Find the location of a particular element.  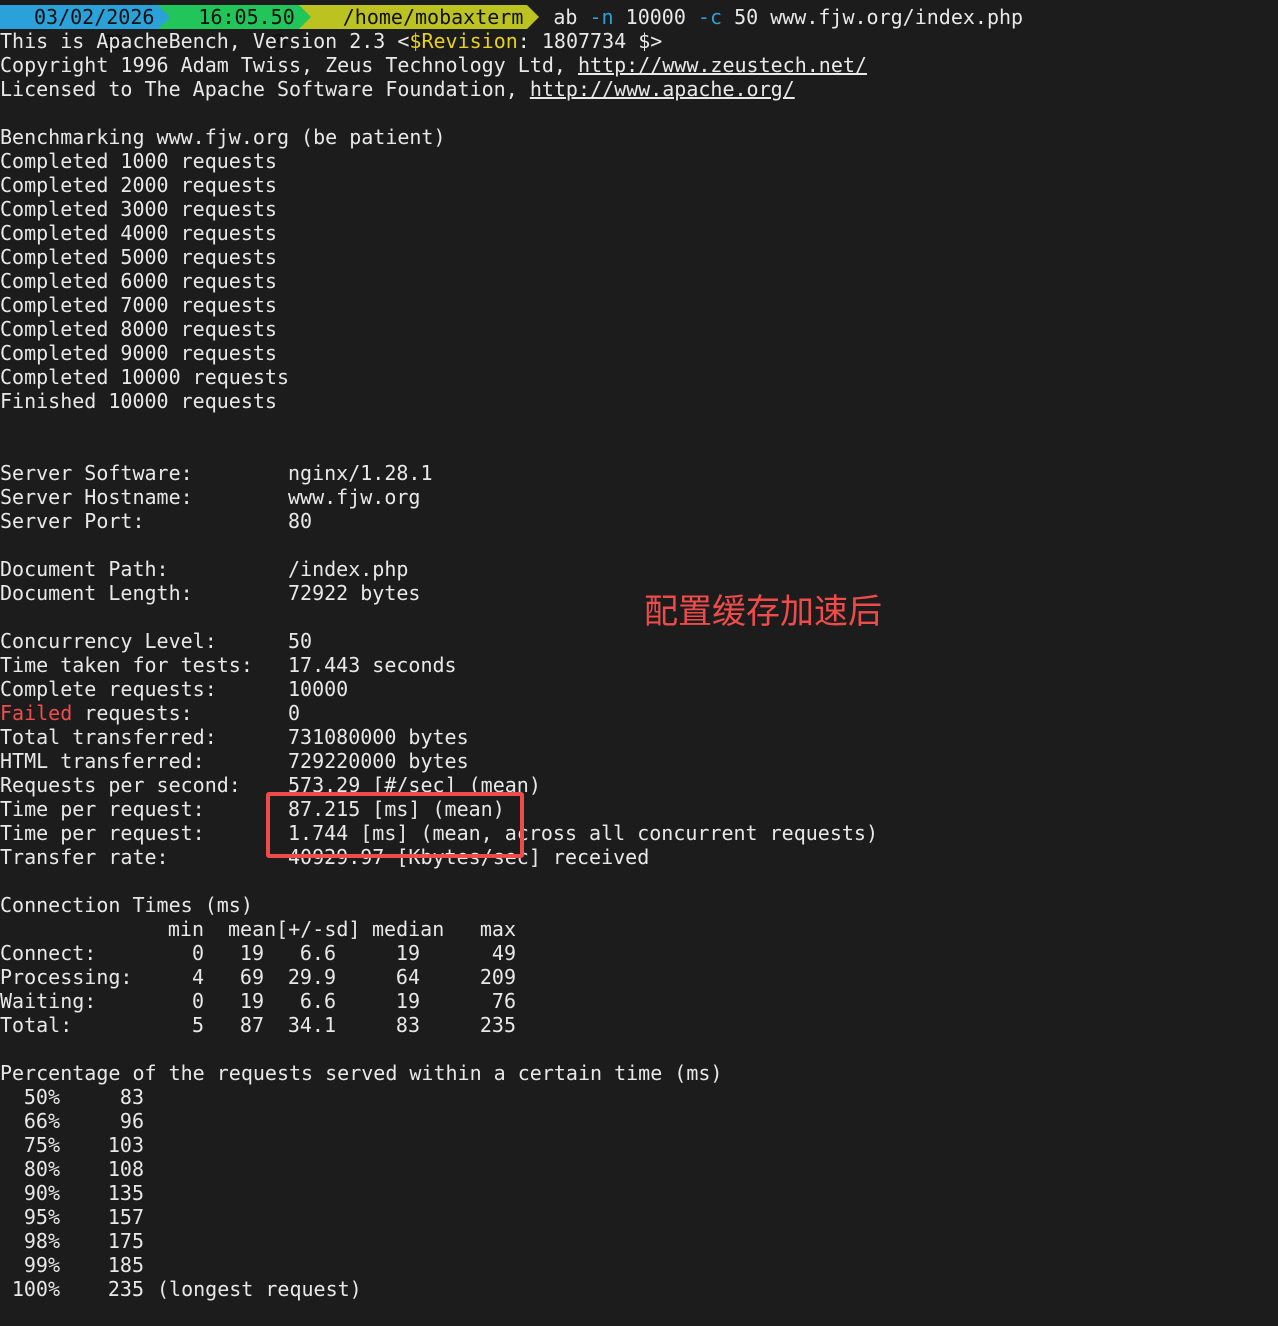

server-row-key: Server Port: is located at coordinates (72, 521).